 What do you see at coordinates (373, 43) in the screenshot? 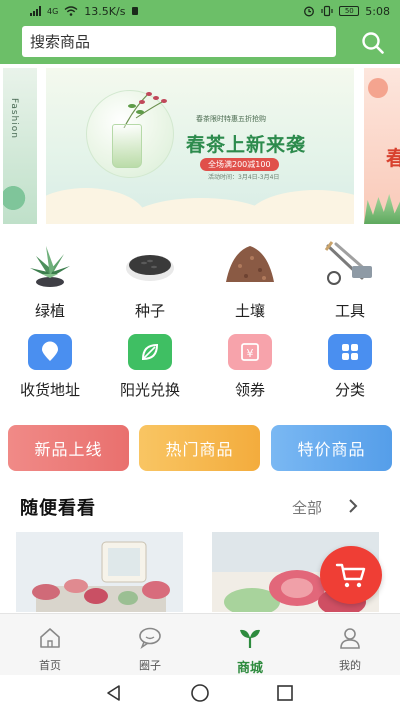
I see `search-icon` at bounding box center [373, 43].